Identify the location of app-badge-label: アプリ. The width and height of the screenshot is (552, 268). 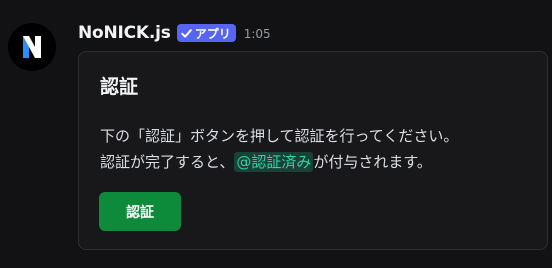
(212, 33).